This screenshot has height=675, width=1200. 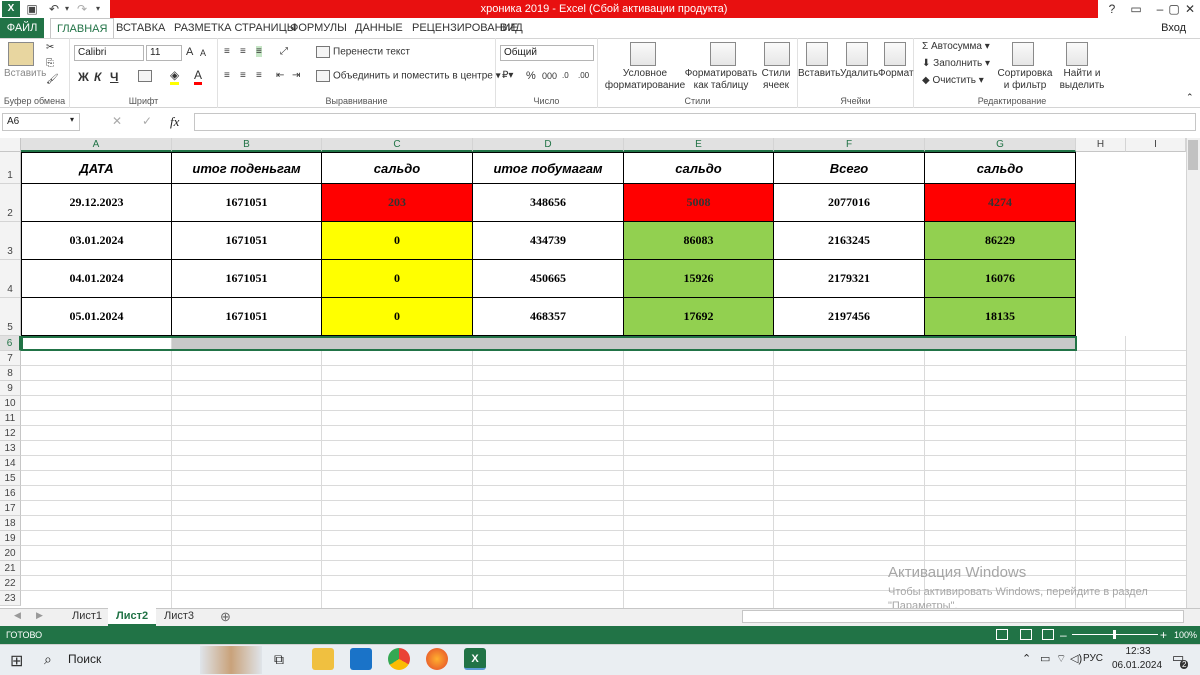 I want to click on tab-data: ДАННЫЕ, so click(x=379, y=28).